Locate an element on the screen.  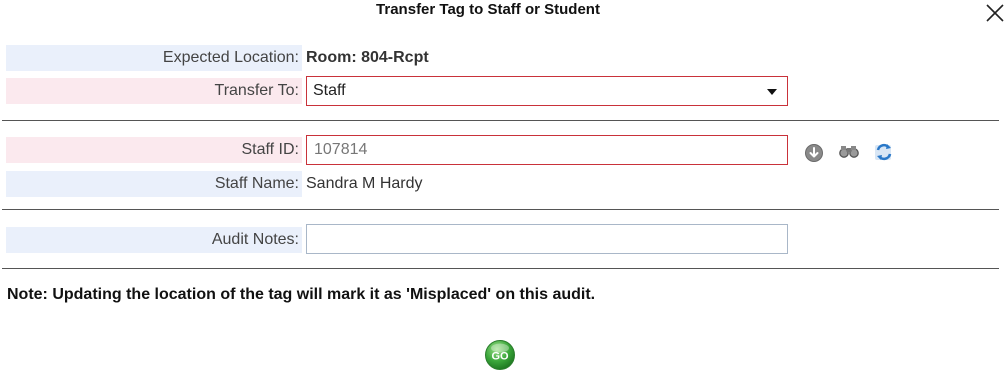
transfer-to-select: Staff is located at coordinates (547, 91).